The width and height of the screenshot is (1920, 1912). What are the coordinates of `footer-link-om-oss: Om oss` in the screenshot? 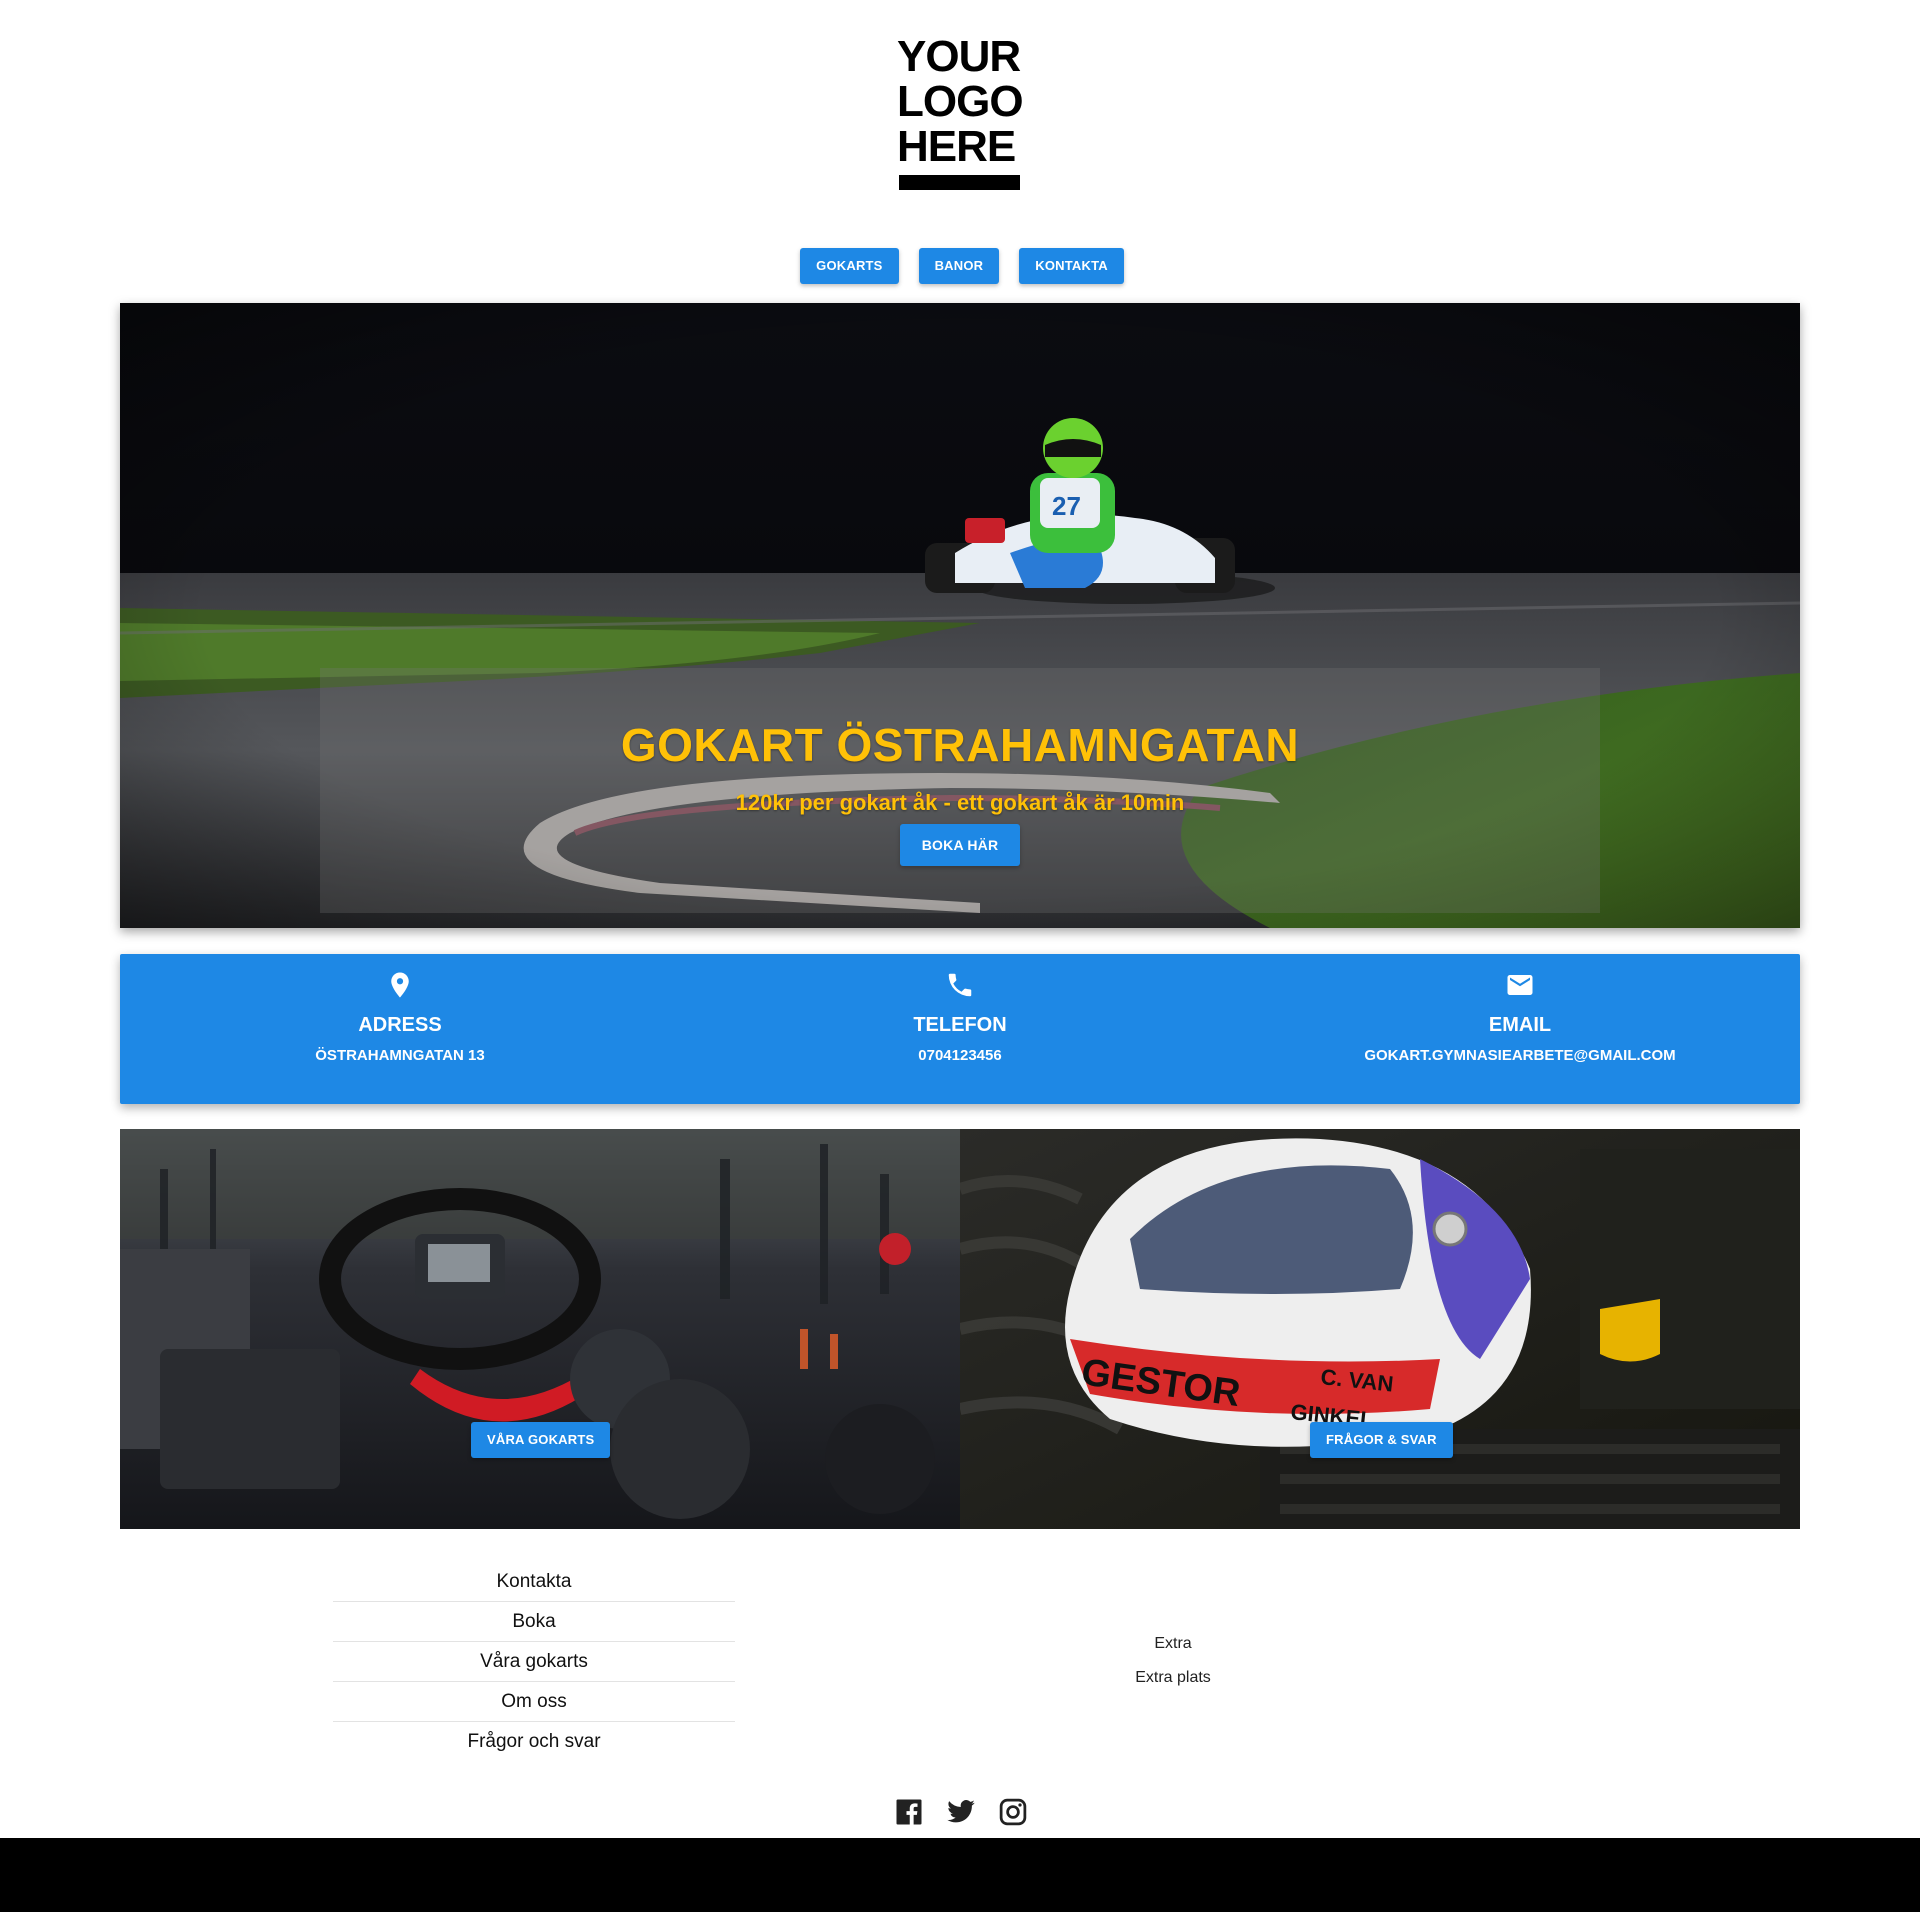 It's located at (534, 1702).